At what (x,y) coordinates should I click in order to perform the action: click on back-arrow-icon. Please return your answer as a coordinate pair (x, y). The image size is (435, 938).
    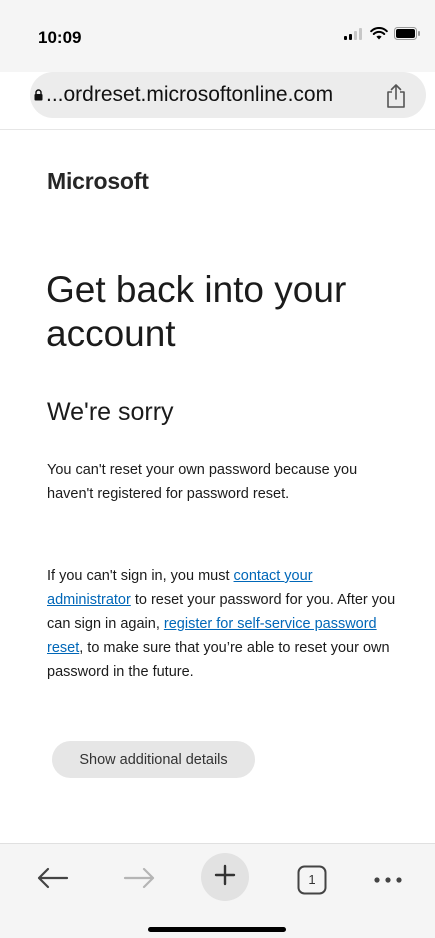
    Looking at the image, I should click on (52, 880).